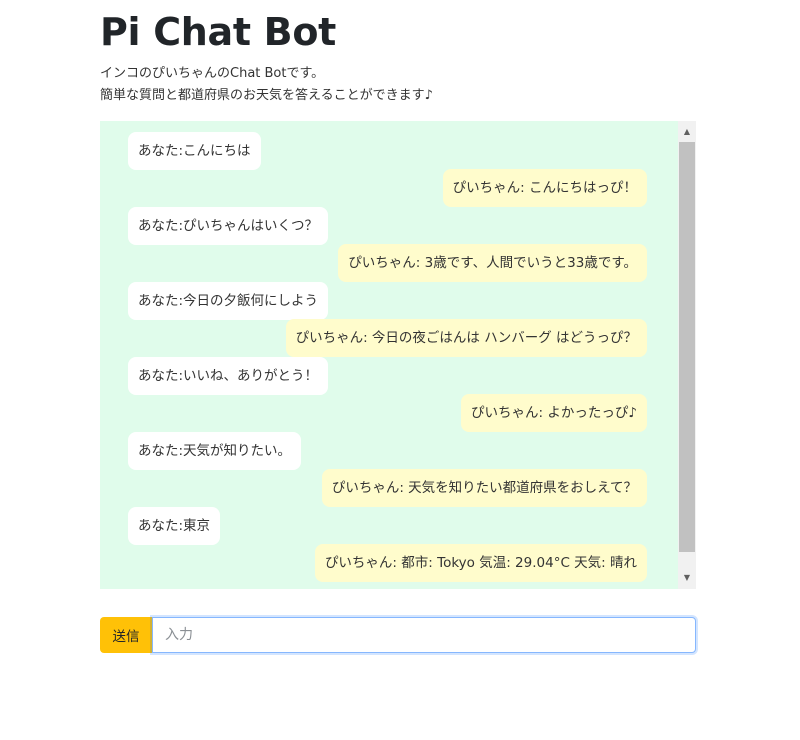  Describe the element at coordinates (687, 347) in the screenshot. I see `scrollbar-thumb` at that location.